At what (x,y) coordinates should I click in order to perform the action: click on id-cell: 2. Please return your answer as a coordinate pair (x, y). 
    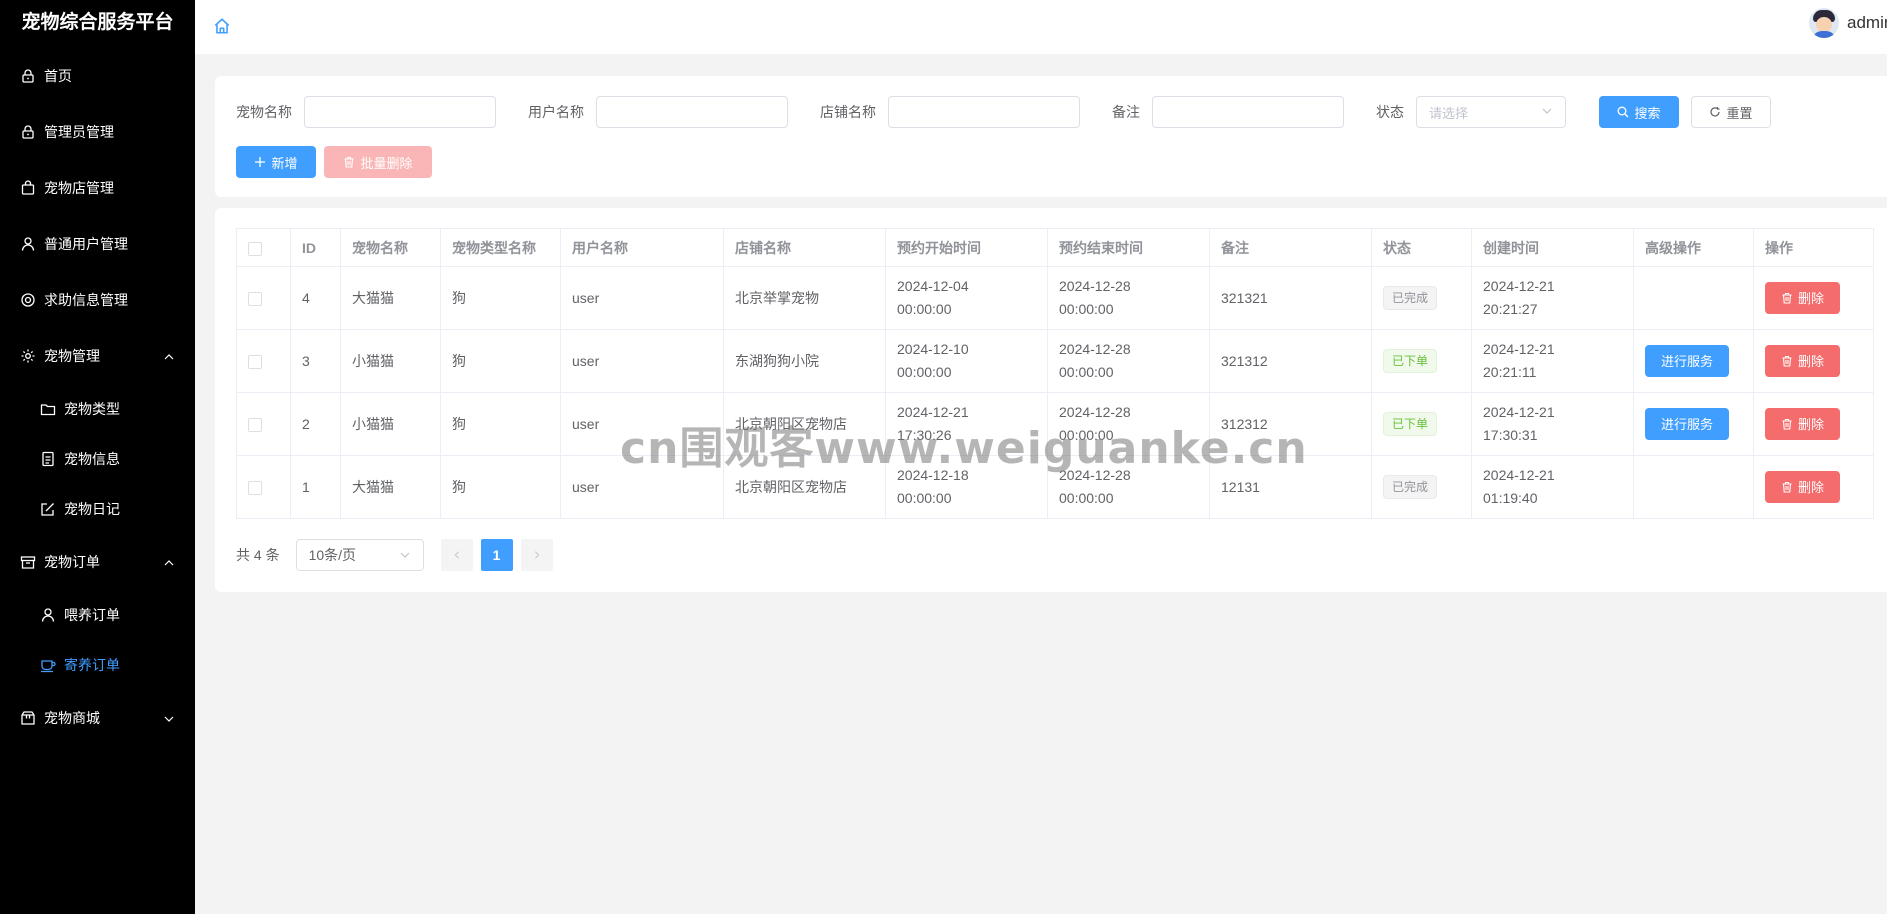
    Looking at the image, I should click on (315, 424).